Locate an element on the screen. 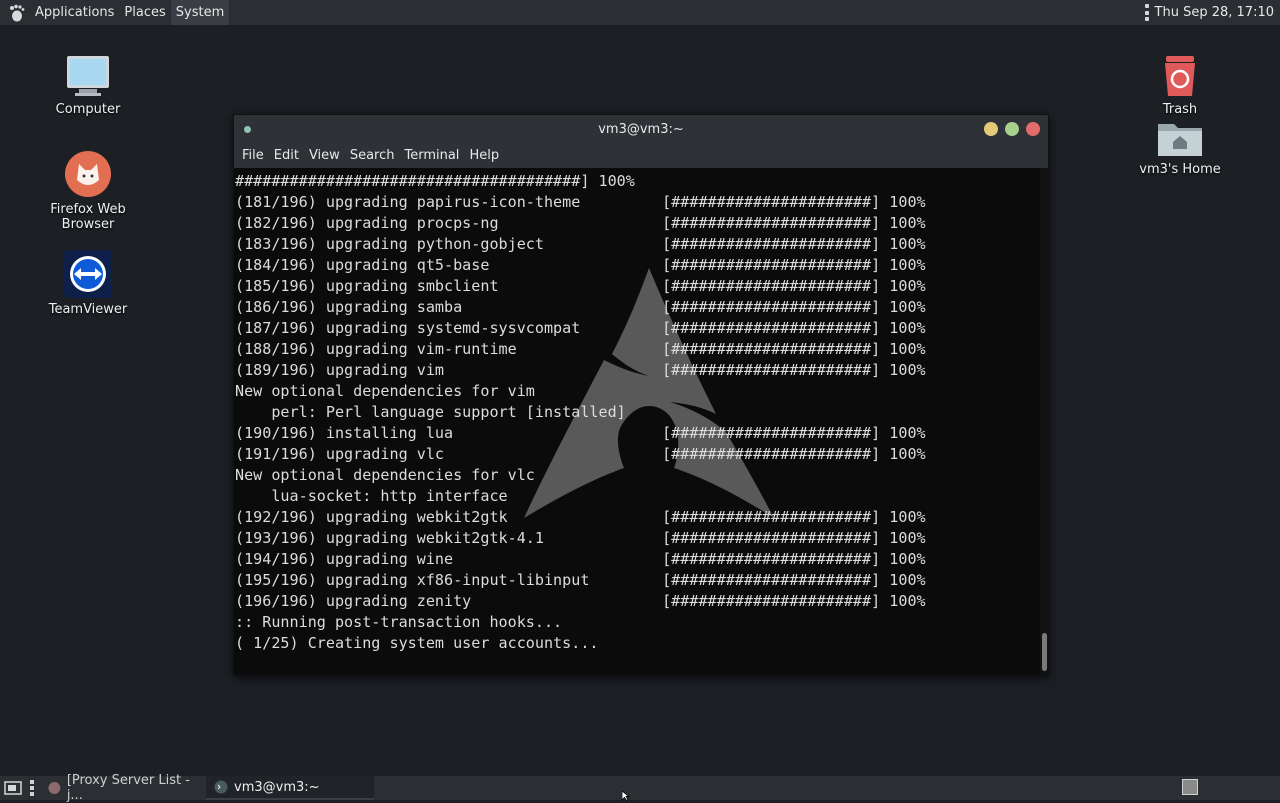  home-folder-icon is located at coordinates (1180, 133).